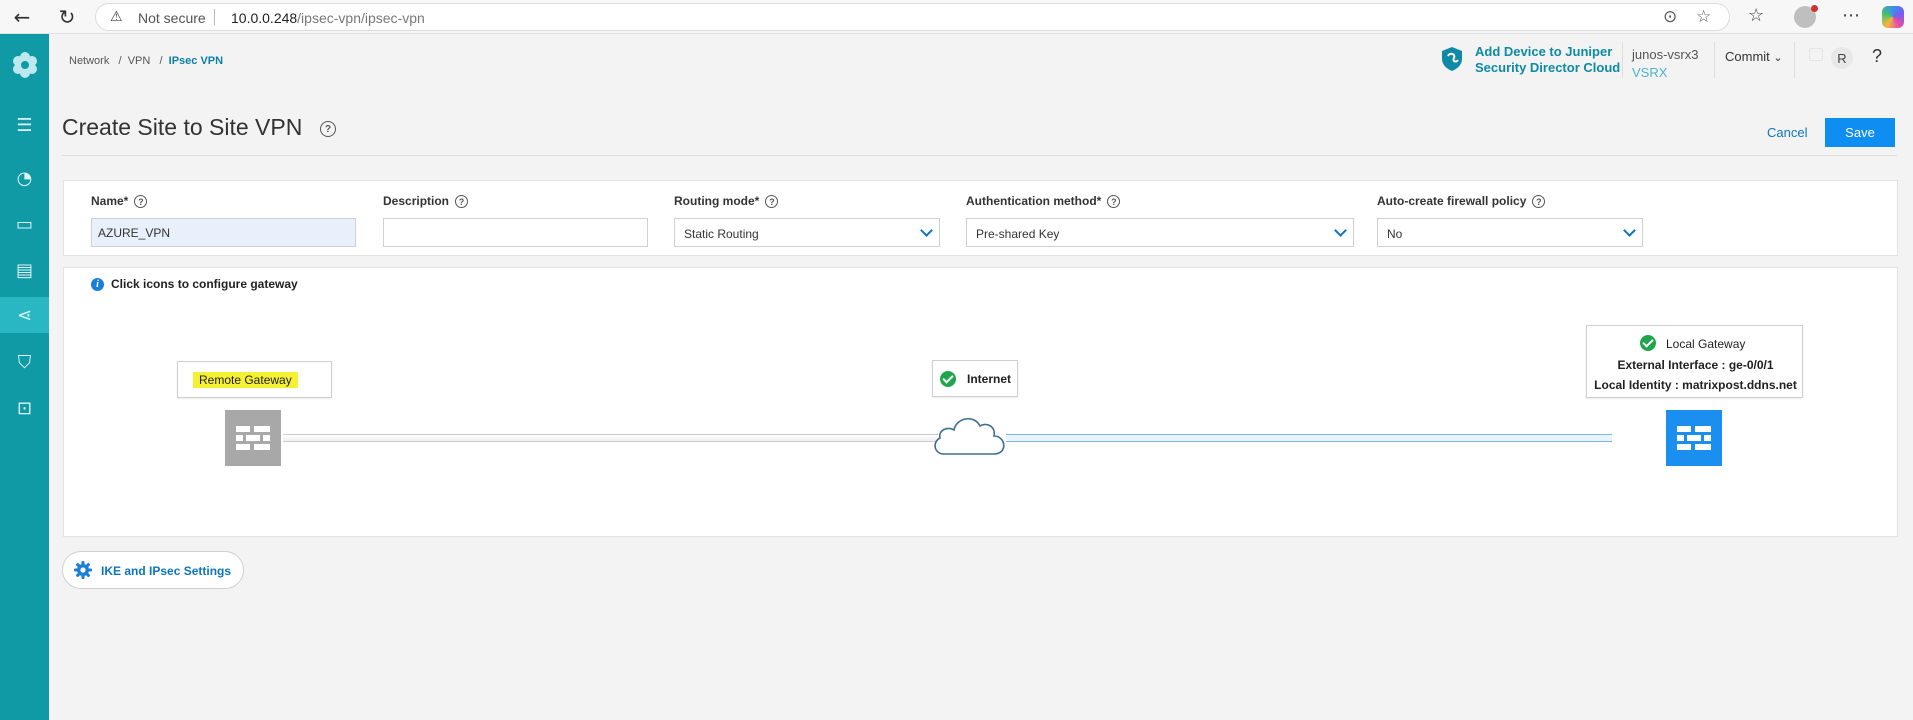 The image size is (1913, 720). Describe the element at coordinates (139, 61) in the screenshot. I see `breadcrumb-vpn: VPN` at that location.